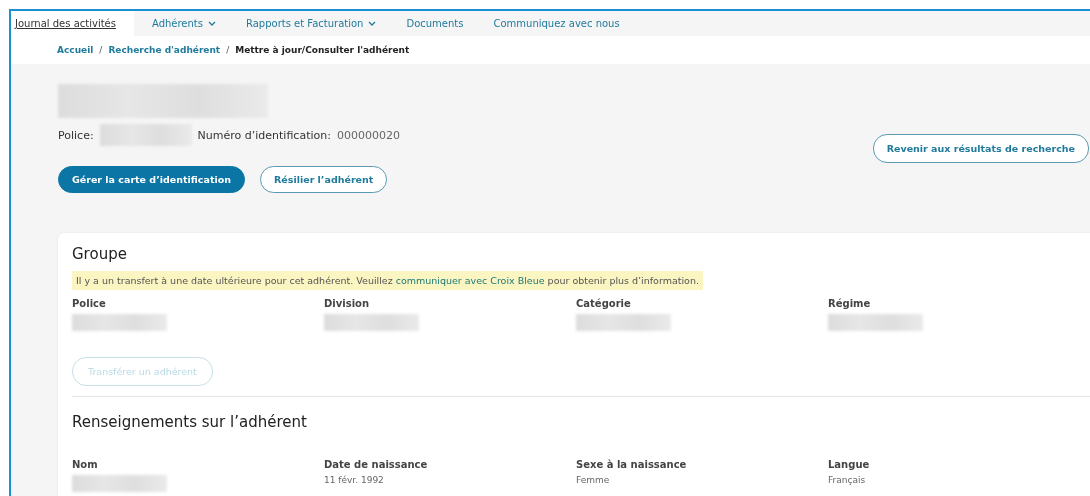 The height and width of the screenshot is (496, 1090). Describe the element at coordinates (264, 135) in the screenshot. I see `id-label: Numéro d’identification:` at that location.